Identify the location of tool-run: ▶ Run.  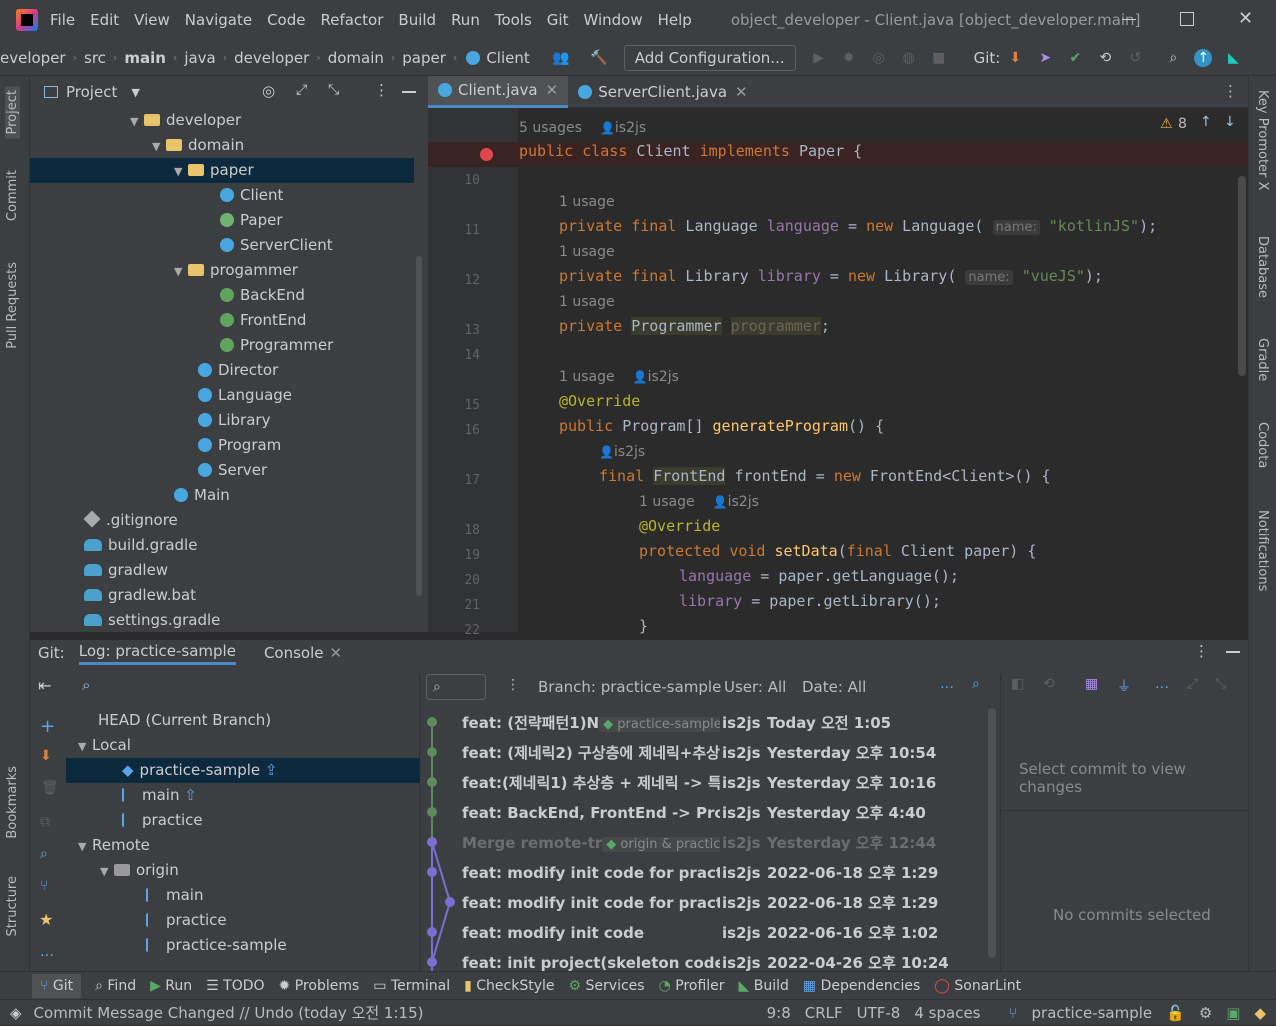
(171, 986).